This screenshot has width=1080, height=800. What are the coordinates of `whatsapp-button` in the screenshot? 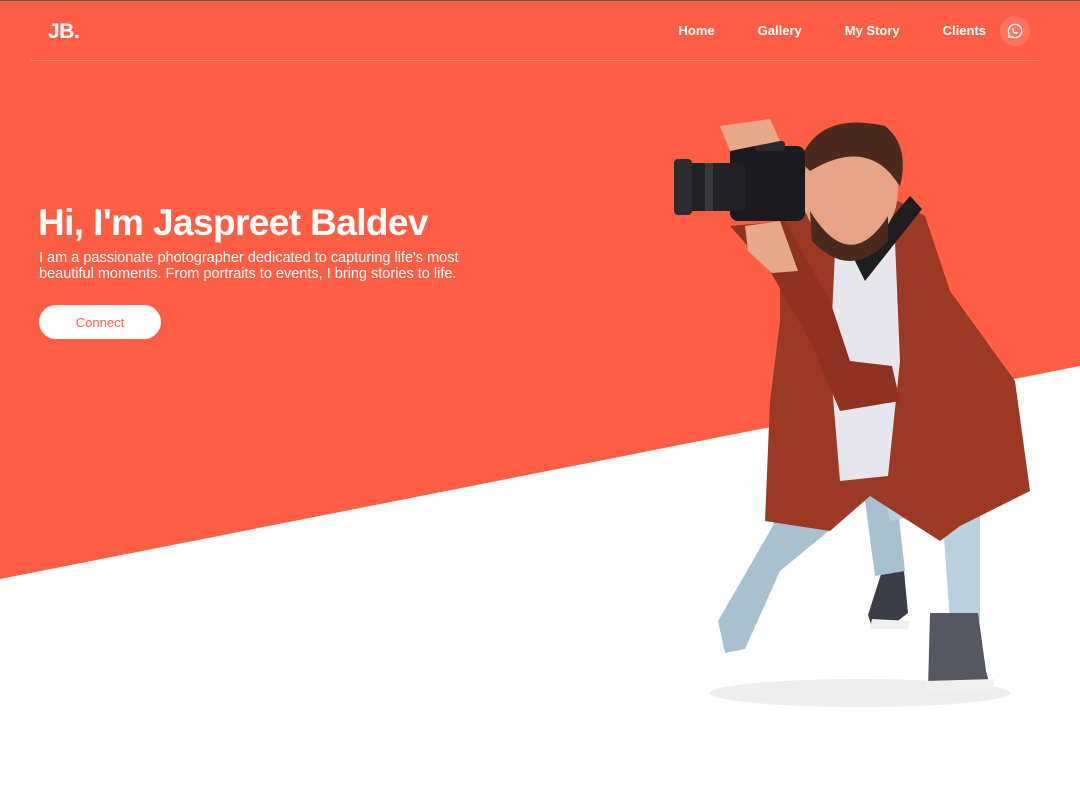 It's located at (1015, 31).